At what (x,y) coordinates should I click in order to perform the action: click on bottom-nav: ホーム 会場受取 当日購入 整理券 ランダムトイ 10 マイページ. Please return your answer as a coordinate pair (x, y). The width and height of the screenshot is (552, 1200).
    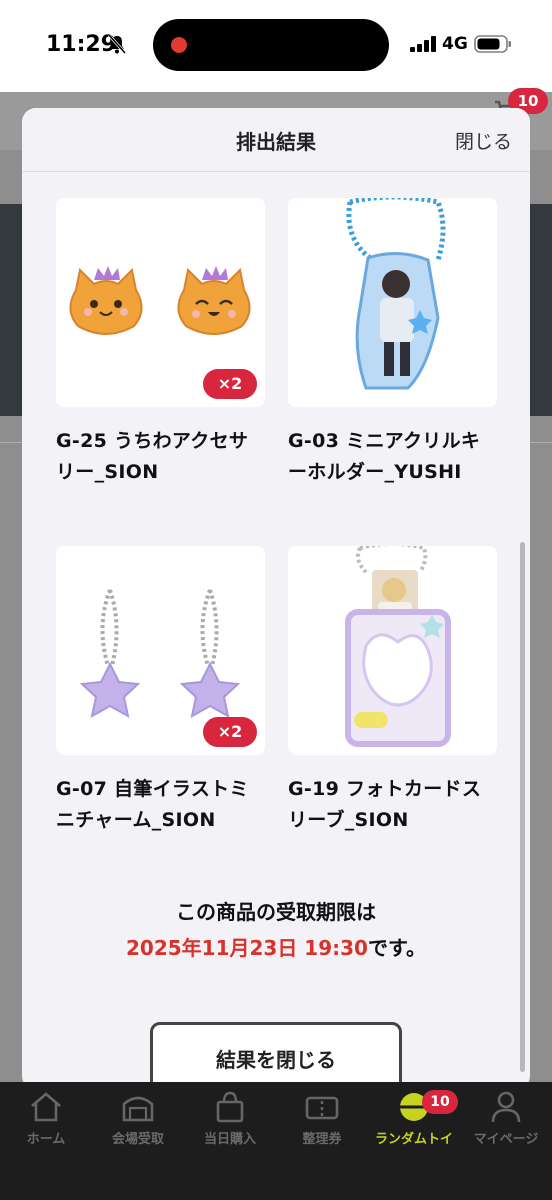
    Looking at the image, I should click on (276, 1141).